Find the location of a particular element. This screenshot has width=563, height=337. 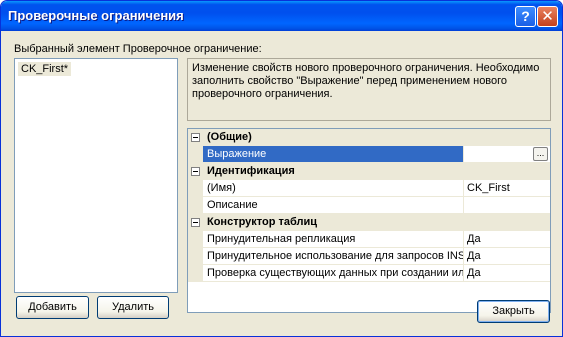

delete-button: Удалить is located at coordinates (133, 307).